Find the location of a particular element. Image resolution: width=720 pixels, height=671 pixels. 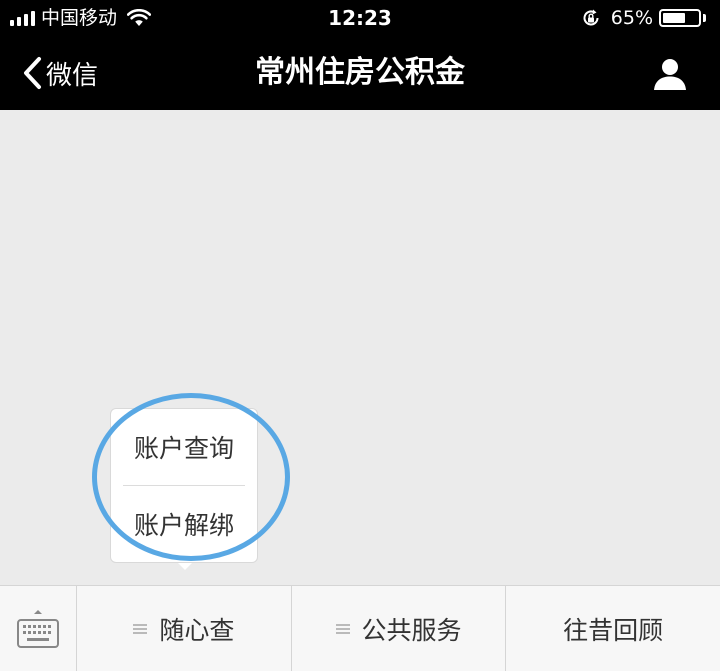

keyboard-toggle-button is located at coordinates (38, 628).